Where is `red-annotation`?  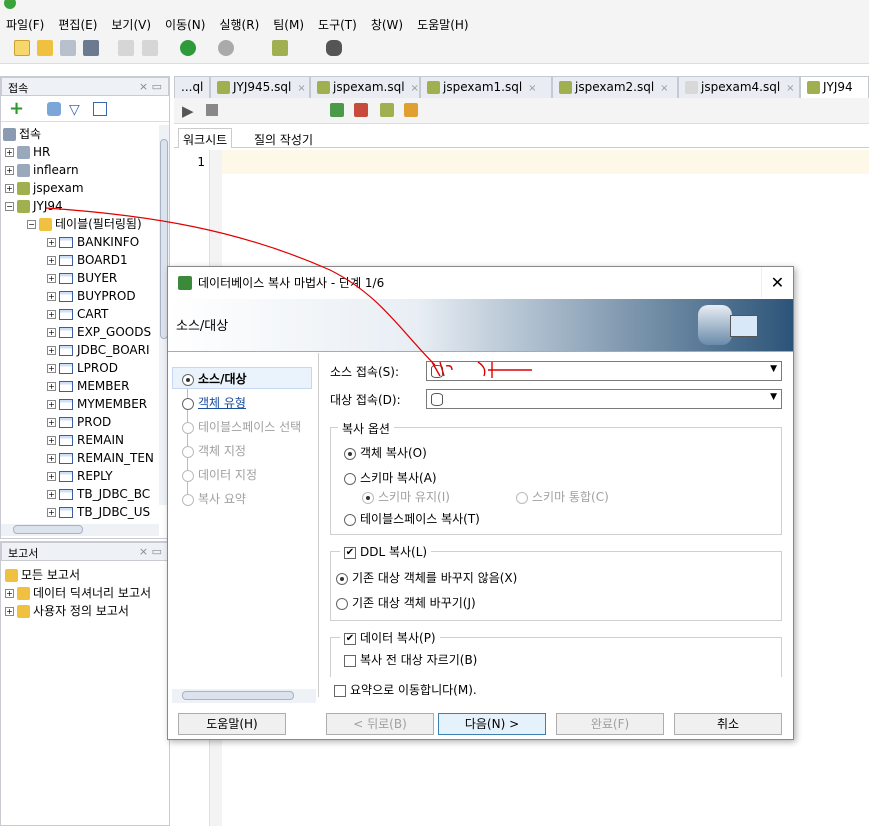
red-annotation is located at coordinates (288, 292).